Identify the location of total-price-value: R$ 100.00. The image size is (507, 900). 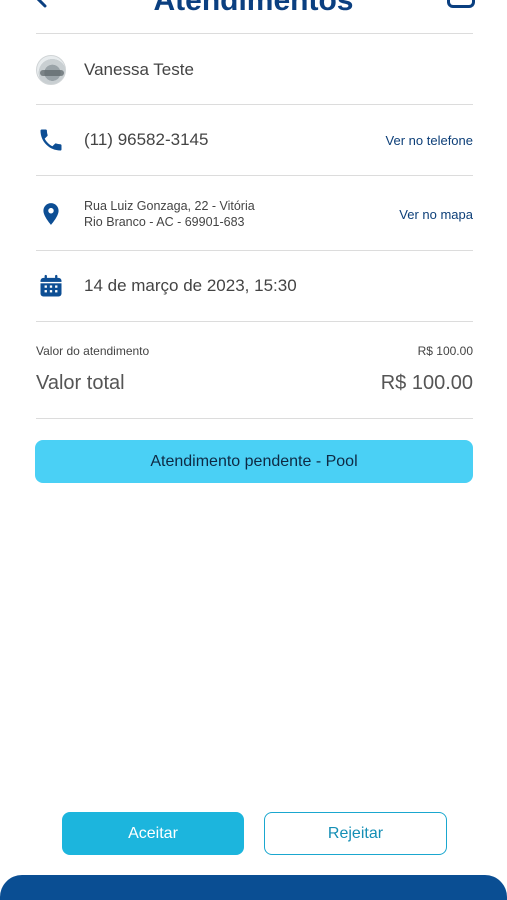
(426, 383).